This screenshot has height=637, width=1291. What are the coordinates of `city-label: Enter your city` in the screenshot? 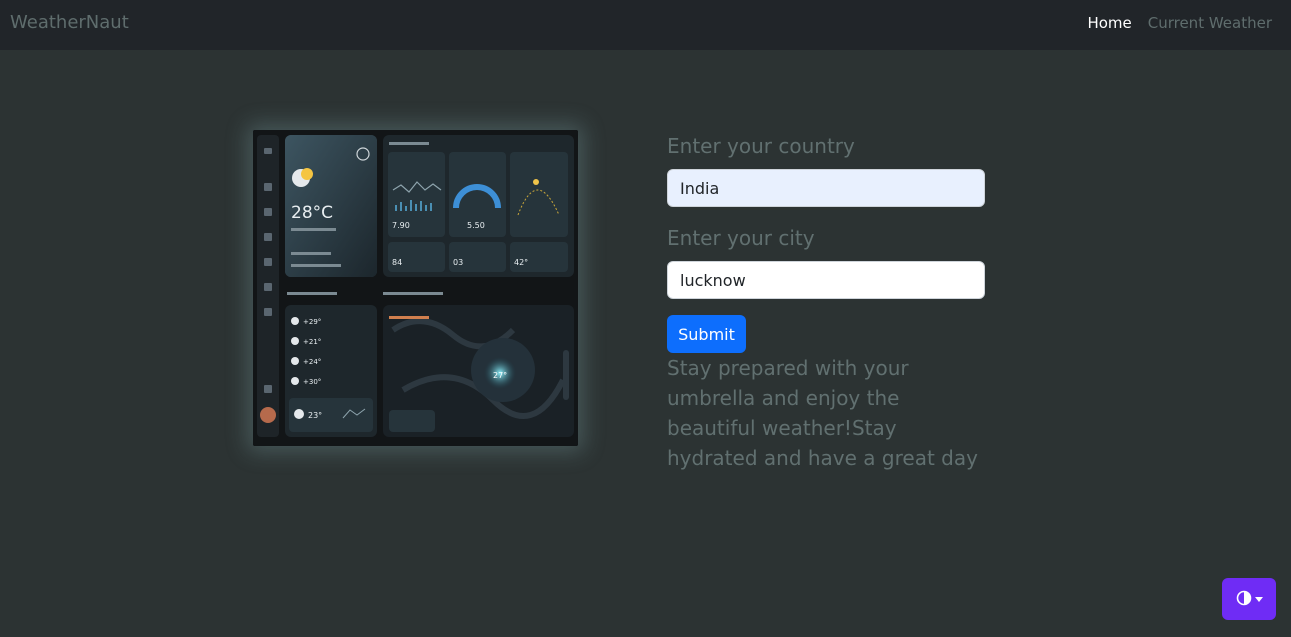 It's located at (741, 238).